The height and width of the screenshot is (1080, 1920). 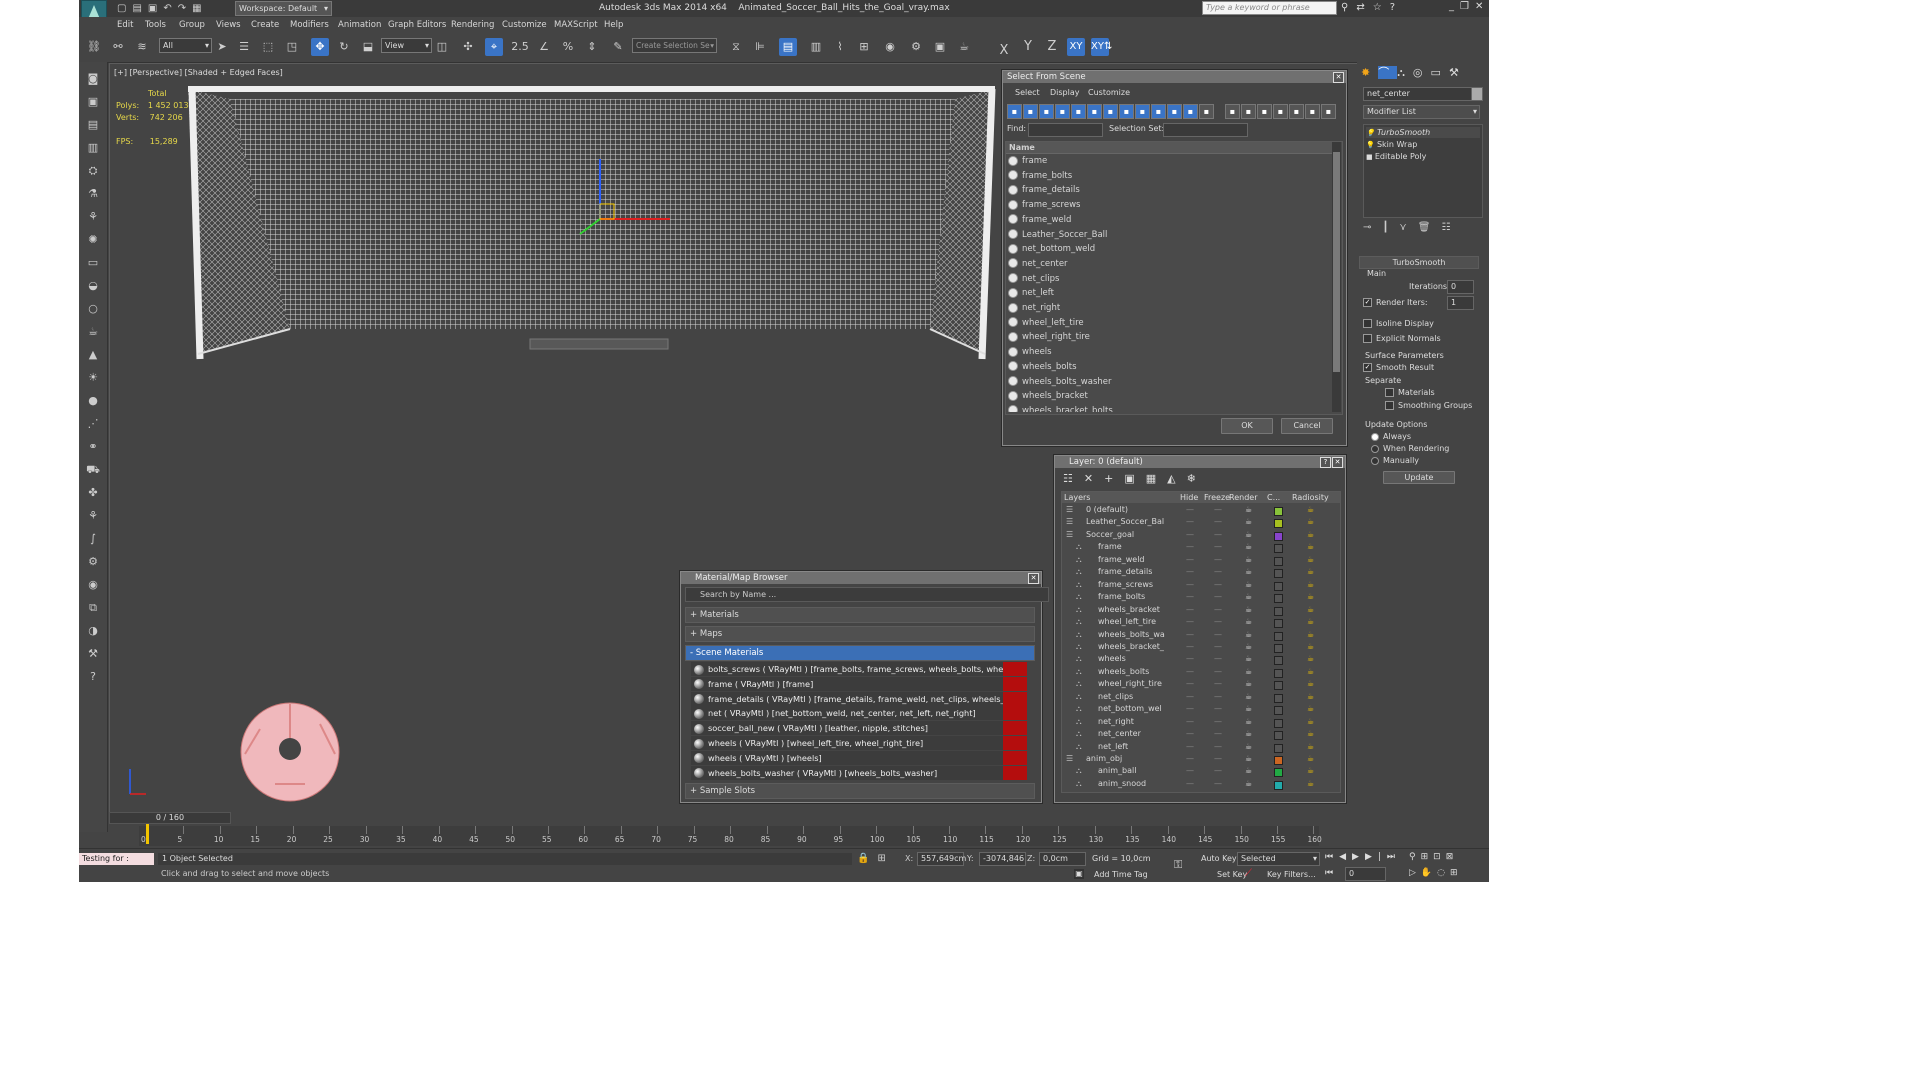 I want to click on redo-icon: ↷, so click(x=185, y=8).